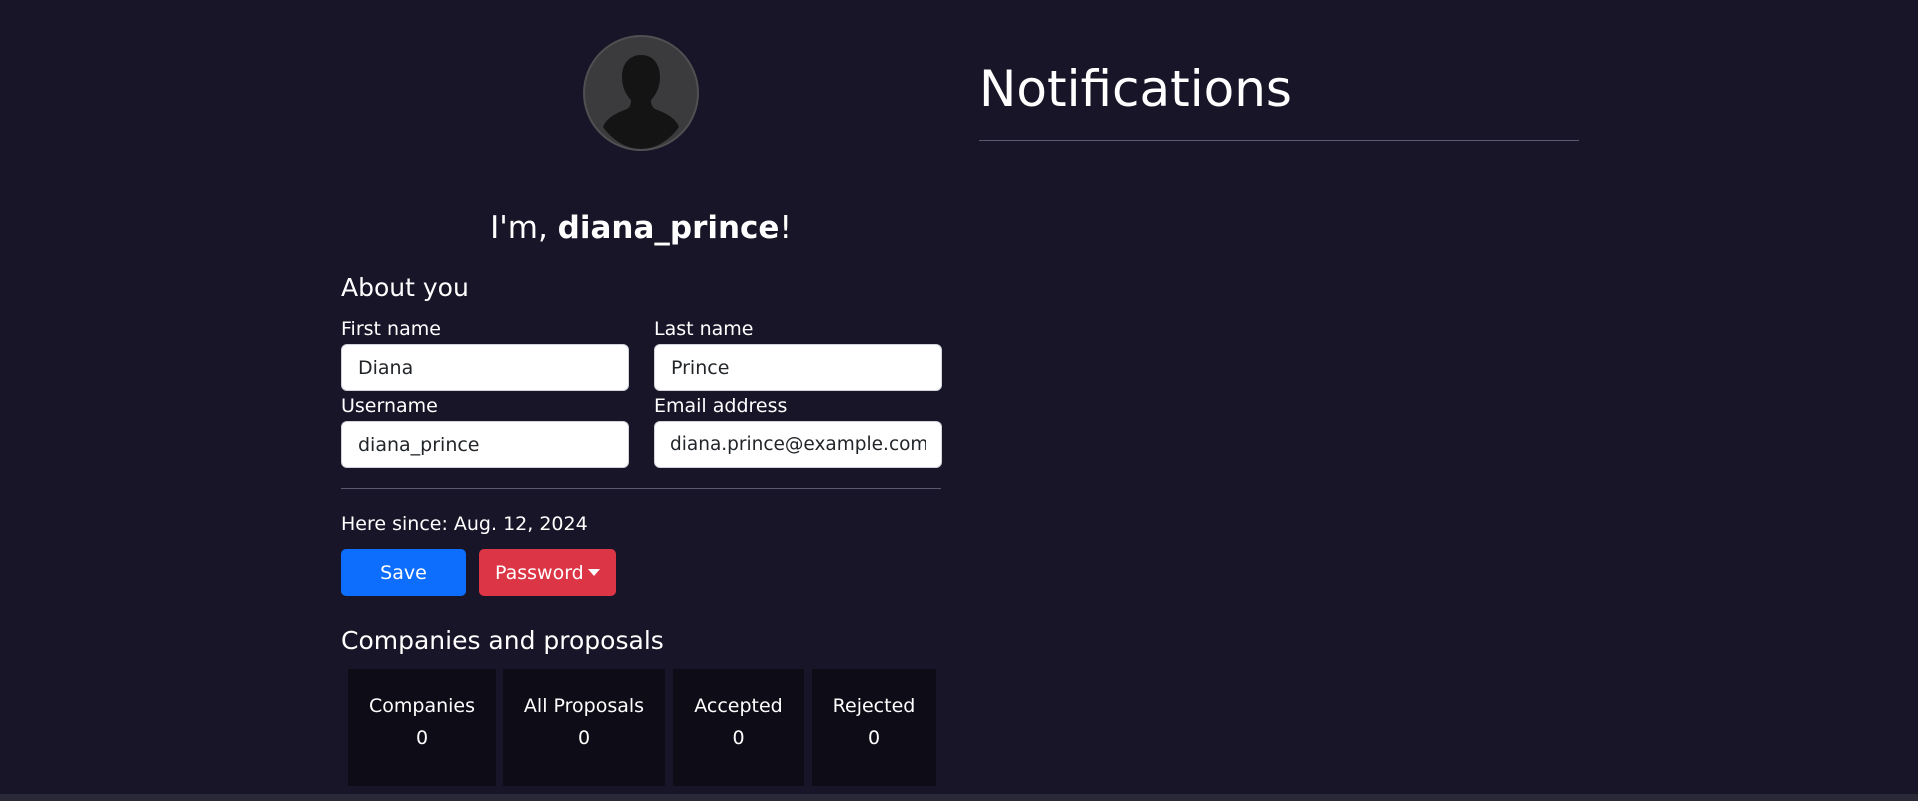 Image resolution: width=1918 pixels, height=801 pixels. What do you see at coordinates (405, 287) in the screenshot?
I see `about-section-title: About you` at bounding box center [405, 287].